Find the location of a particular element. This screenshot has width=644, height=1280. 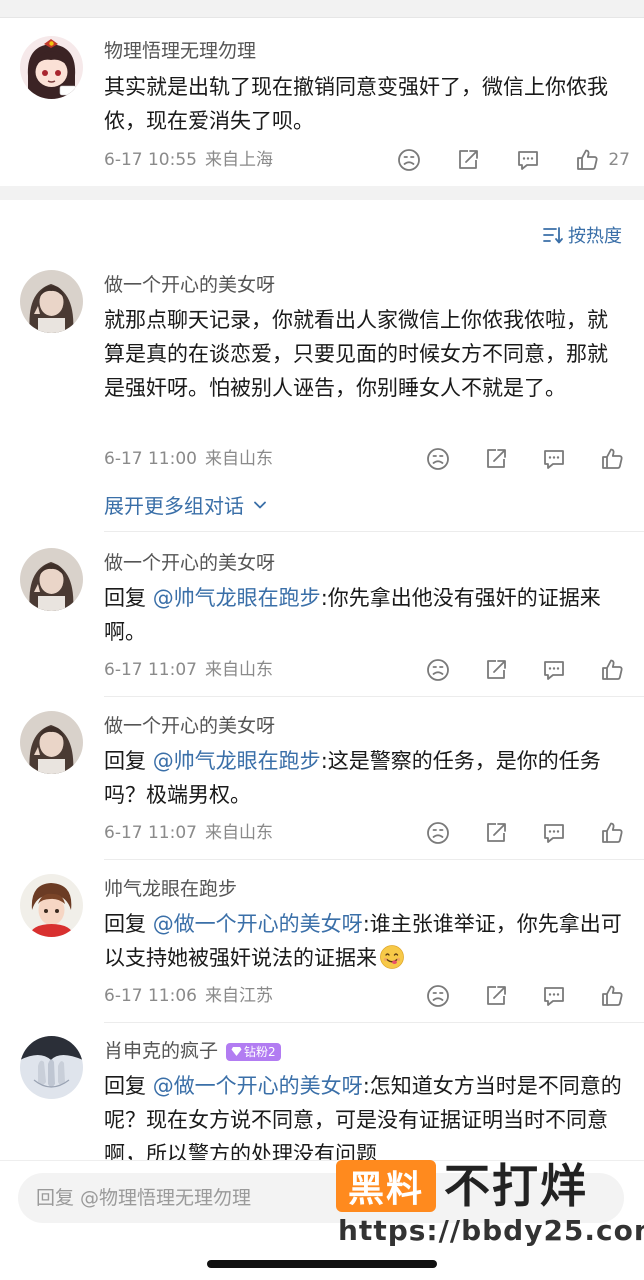

username: 肖申克的疯子 钻粉2 is located at coordinates (192, 1051).